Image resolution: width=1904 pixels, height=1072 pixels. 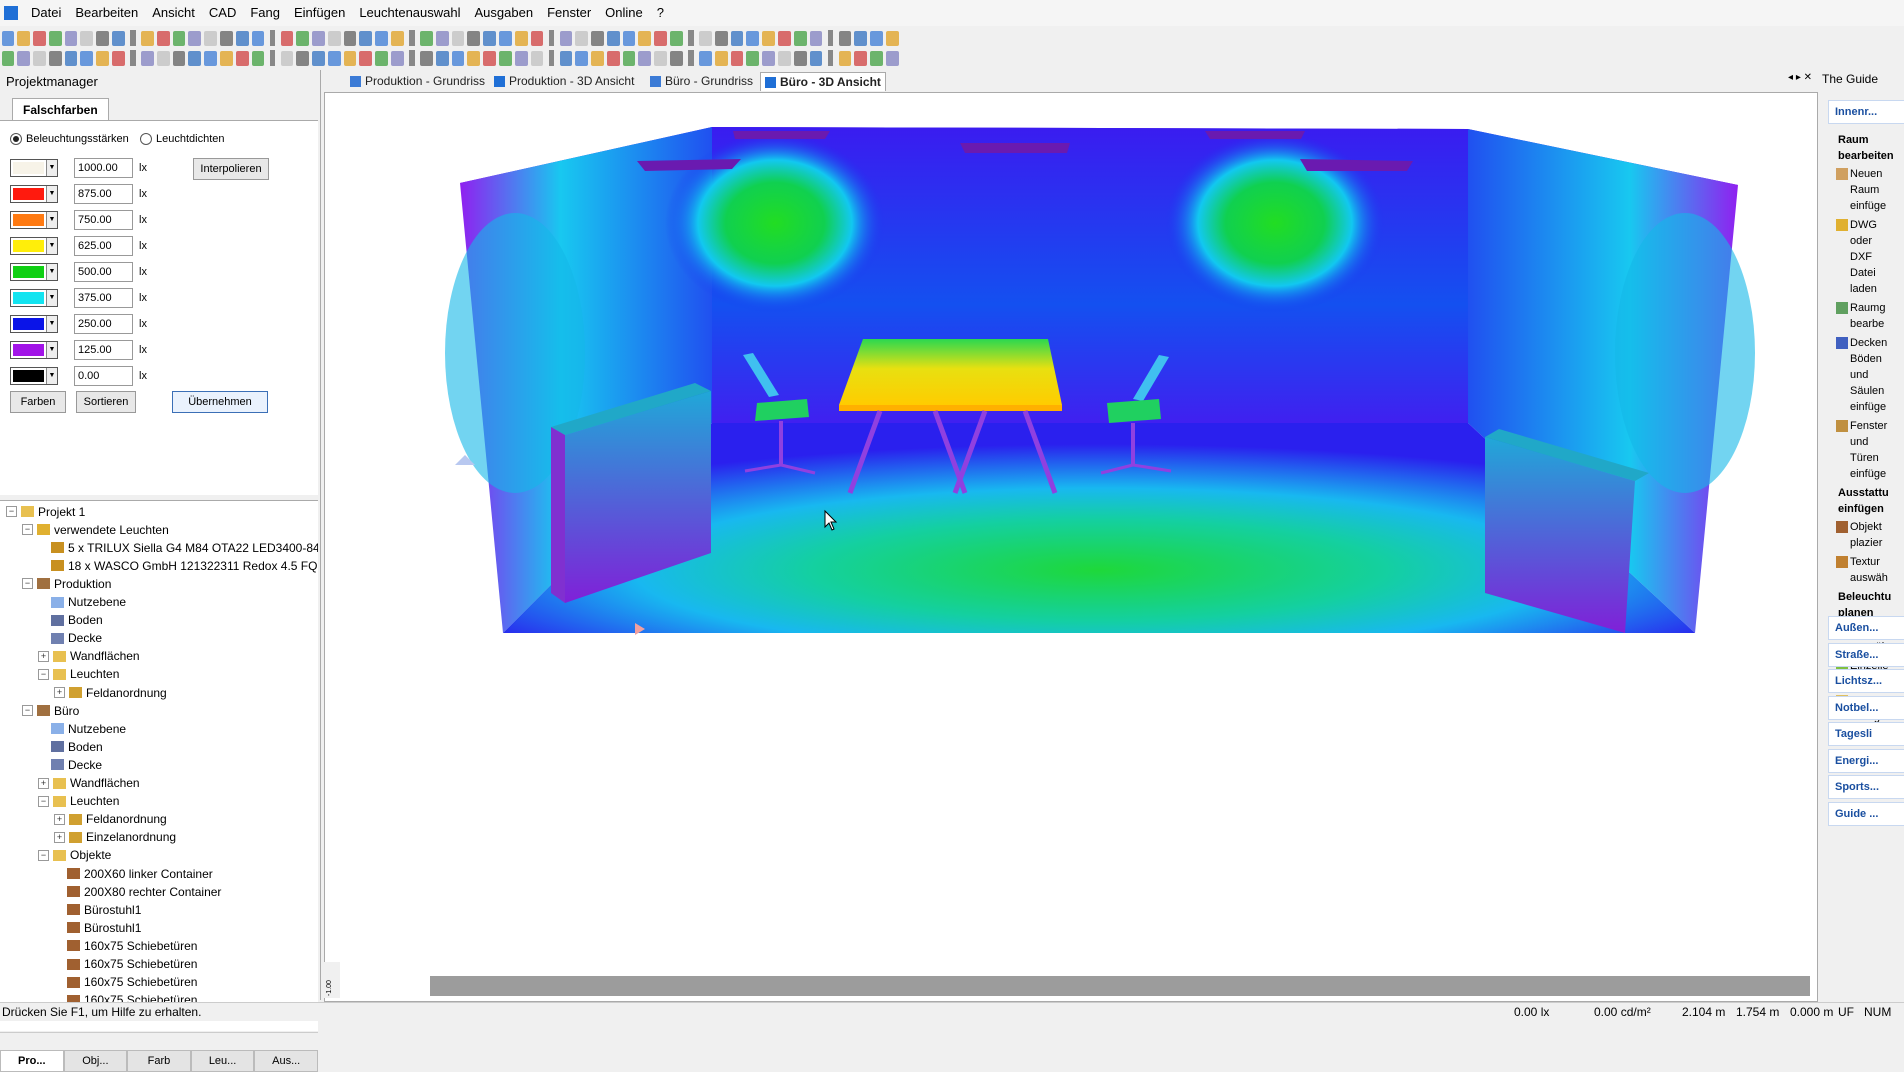 What do you see at coordinates (624, 13) in the screenshot?
I see `menu-item: Online` at bounding box center [624, 13].